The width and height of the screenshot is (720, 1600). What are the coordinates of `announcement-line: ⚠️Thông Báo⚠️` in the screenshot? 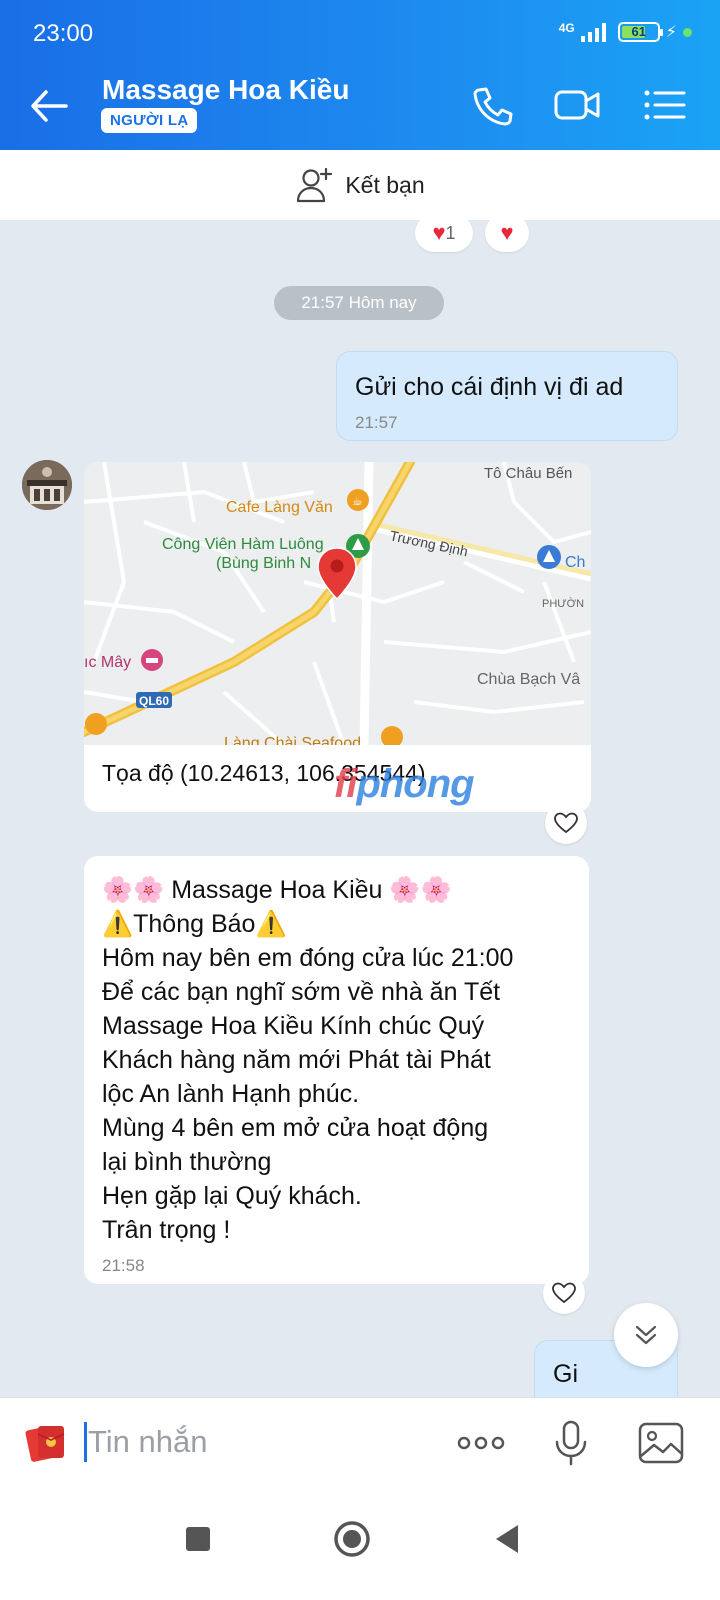 It's located at (194, 924).